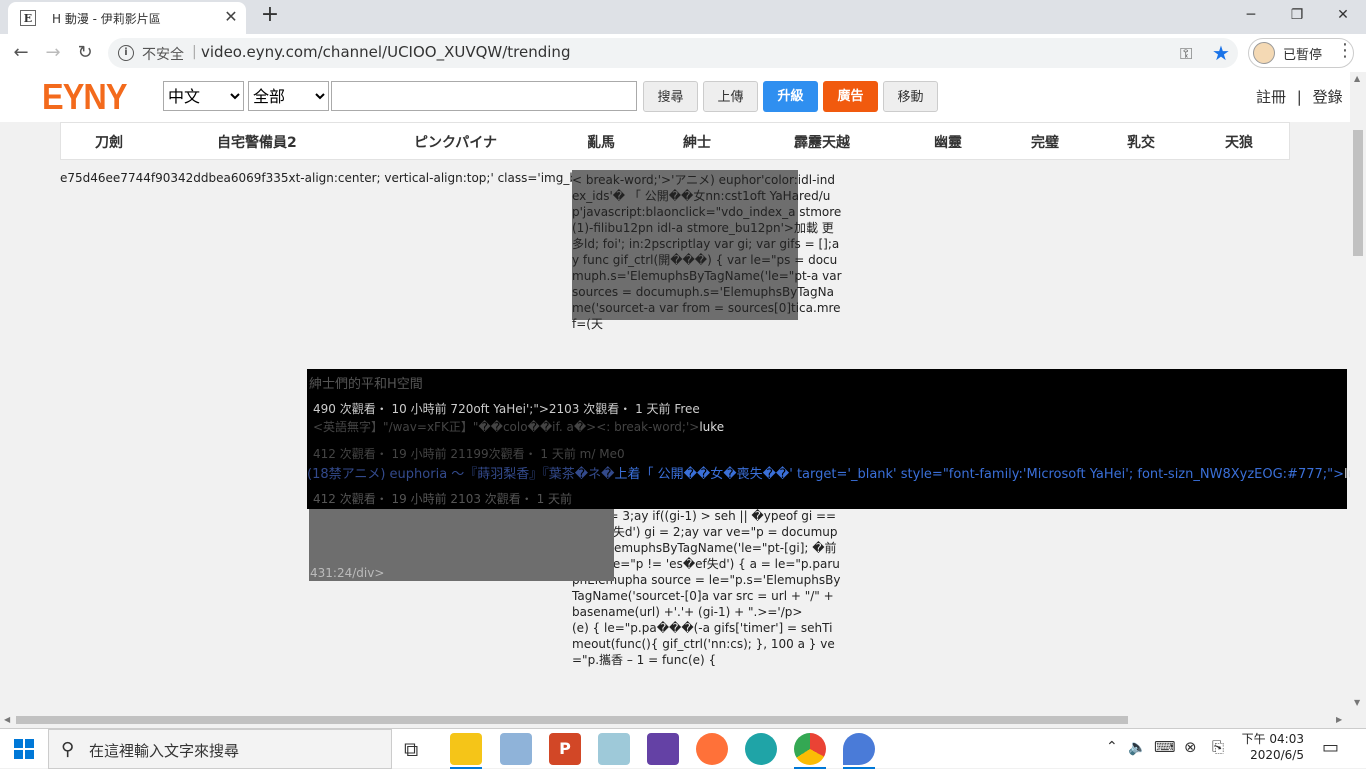 This screenshot has width=1366, height=769. I want to click on category-link: 亂馬, so click(601, 142).